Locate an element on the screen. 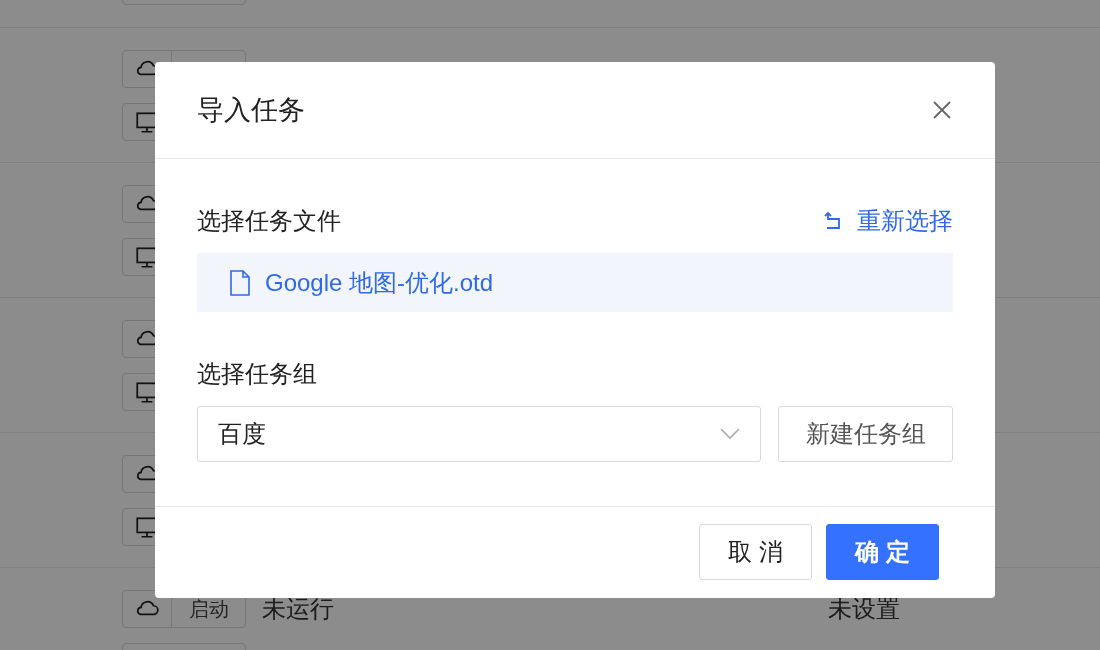 The width and height of the screenshot is (1100, 650). field-label: 选择任务文件 is located at coordinates (269, 221).